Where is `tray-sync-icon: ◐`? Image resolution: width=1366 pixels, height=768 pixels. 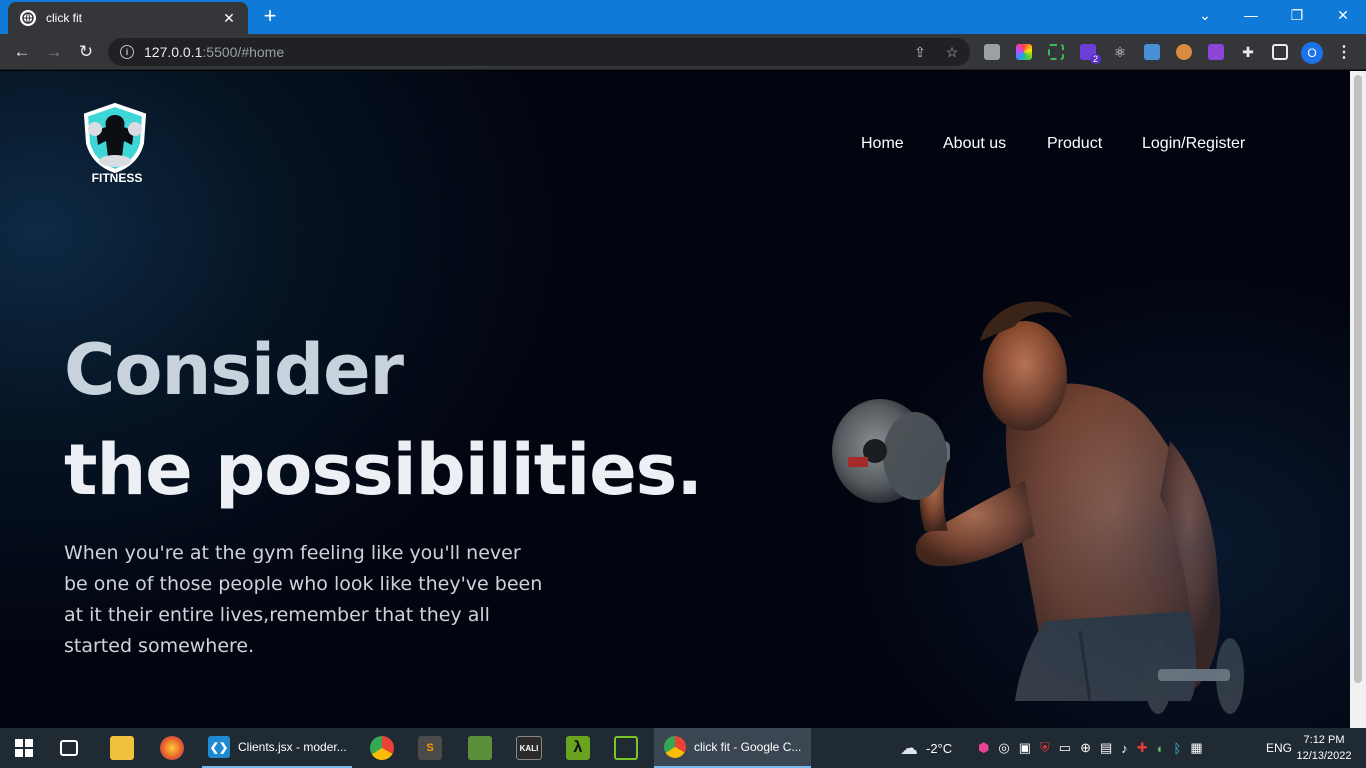 tray-sync-icon: ◐ is located at coordinates (1161, 748).